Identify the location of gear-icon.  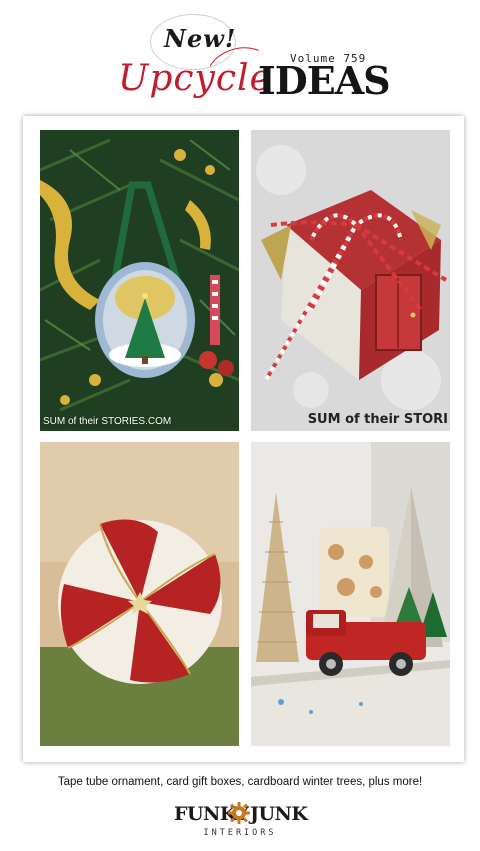
(239, 813).